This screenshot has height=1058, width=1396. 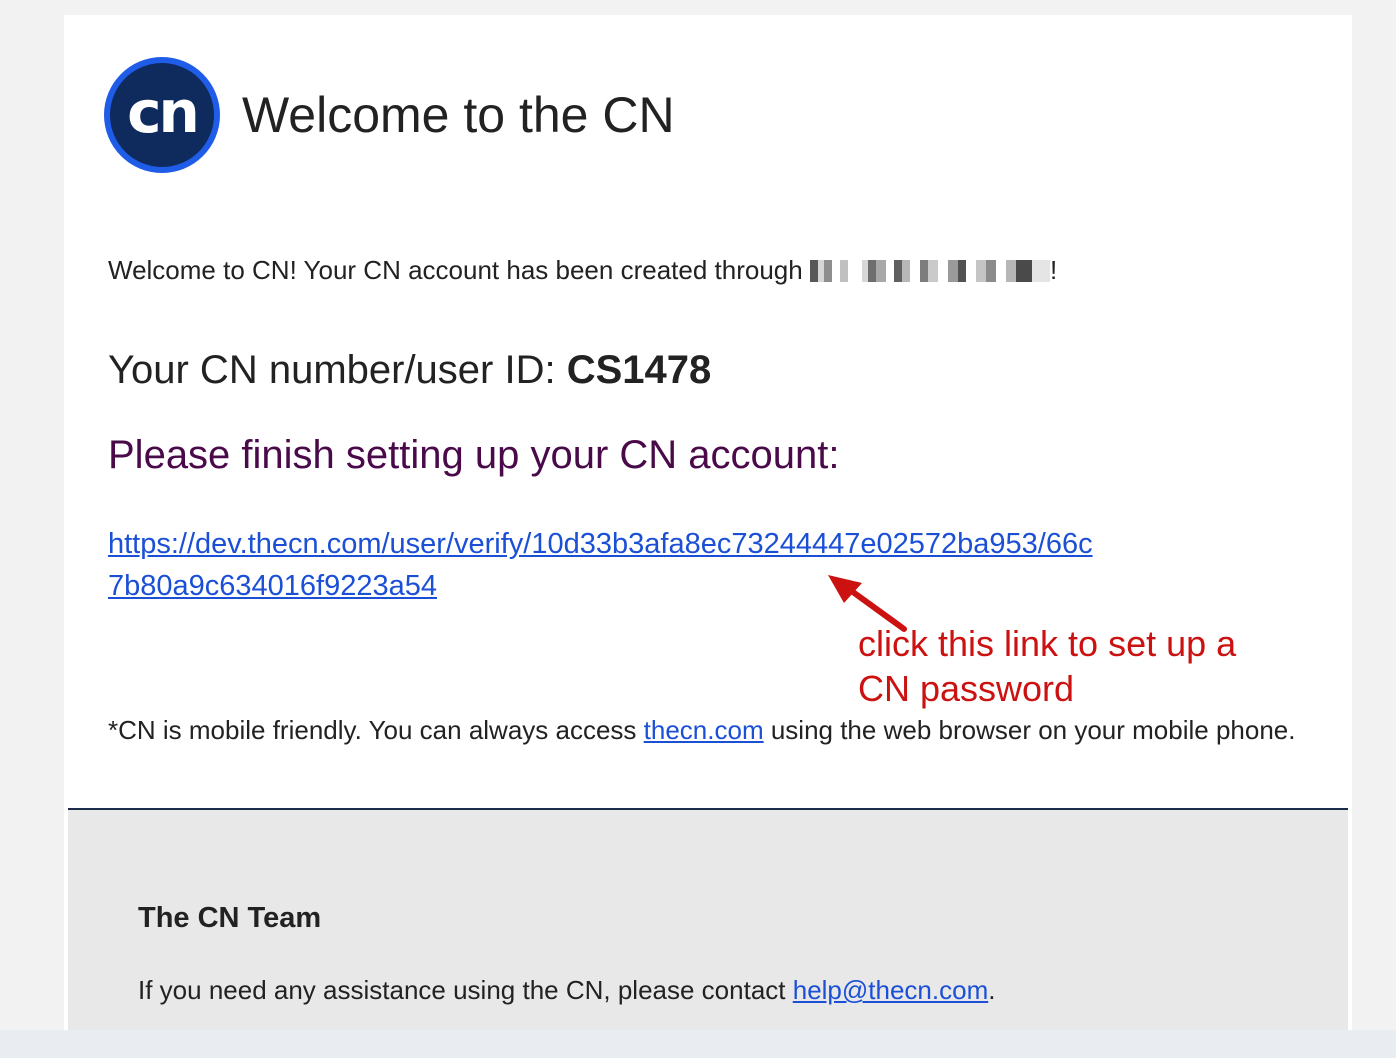 What do you see at coordinates (639, 370) in the screenshot?
I see `user-id-value: CS1478` at bounding box center [639, 370].